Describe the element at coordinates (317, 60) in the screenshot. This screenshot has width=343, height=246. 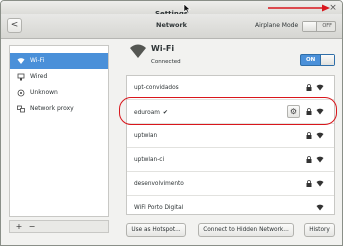
I see `wifi-switch: ON` at that location.